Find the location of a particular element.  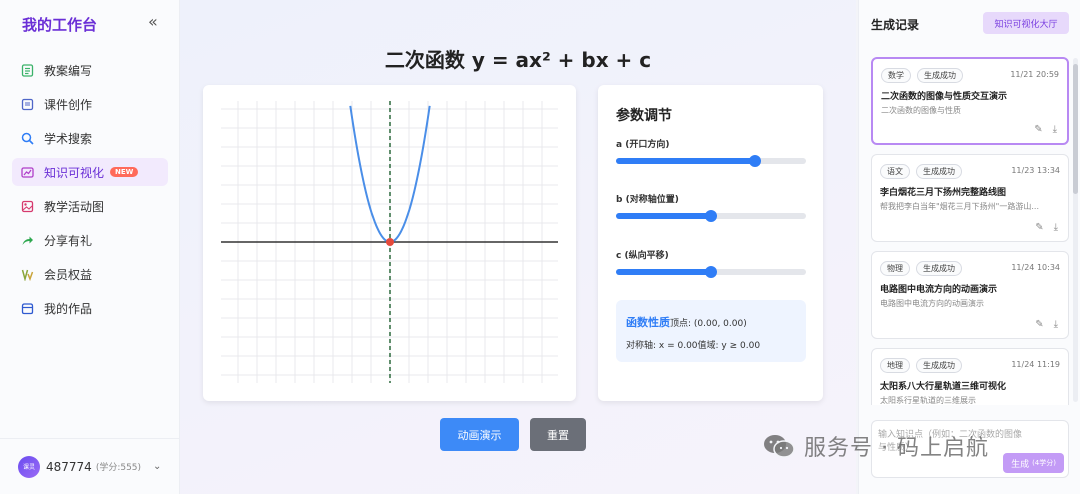

subject-tag: 语文 is located at coordinates (895, 171).